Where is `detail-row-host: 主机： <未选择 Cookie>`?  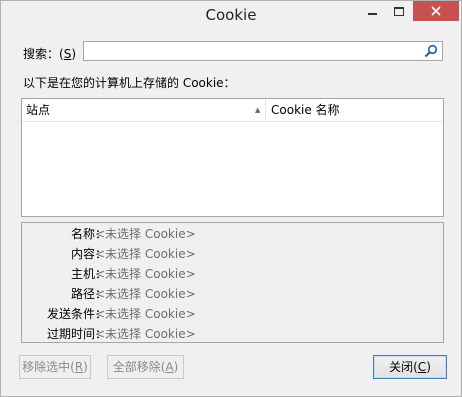 detail-row-host: 主机： <未选择 Cookie> is located at coordinates (232, 274).